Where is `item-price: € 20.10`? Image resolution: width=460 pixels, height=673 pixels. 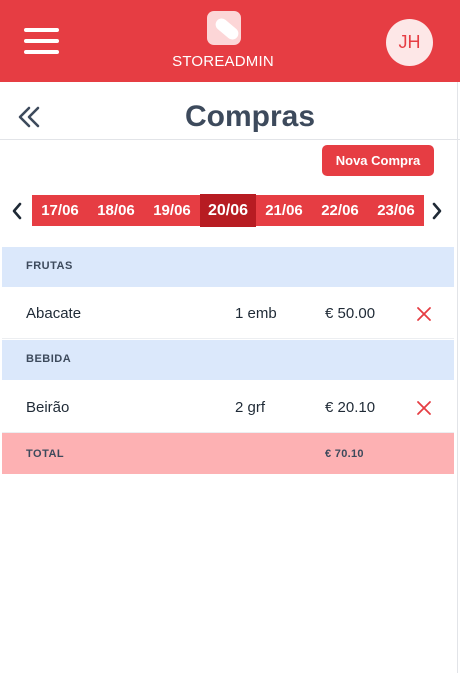 item-price: € 20.10 is located at coordinates (350, 407).